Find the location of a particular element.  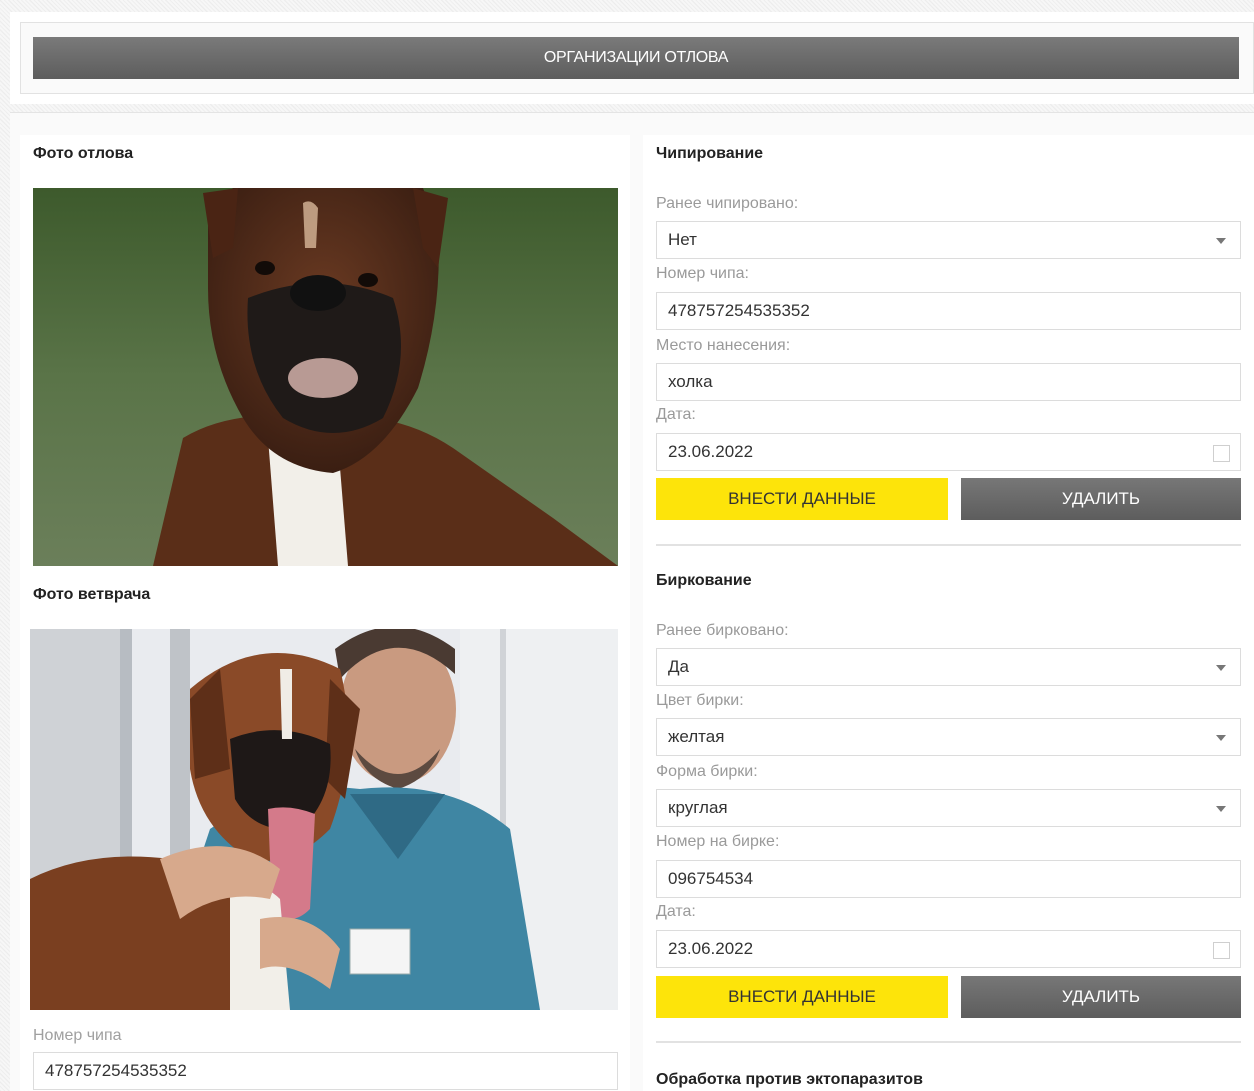

tag-shape-label: Форма бирки: is located at coordinates (707, 771).